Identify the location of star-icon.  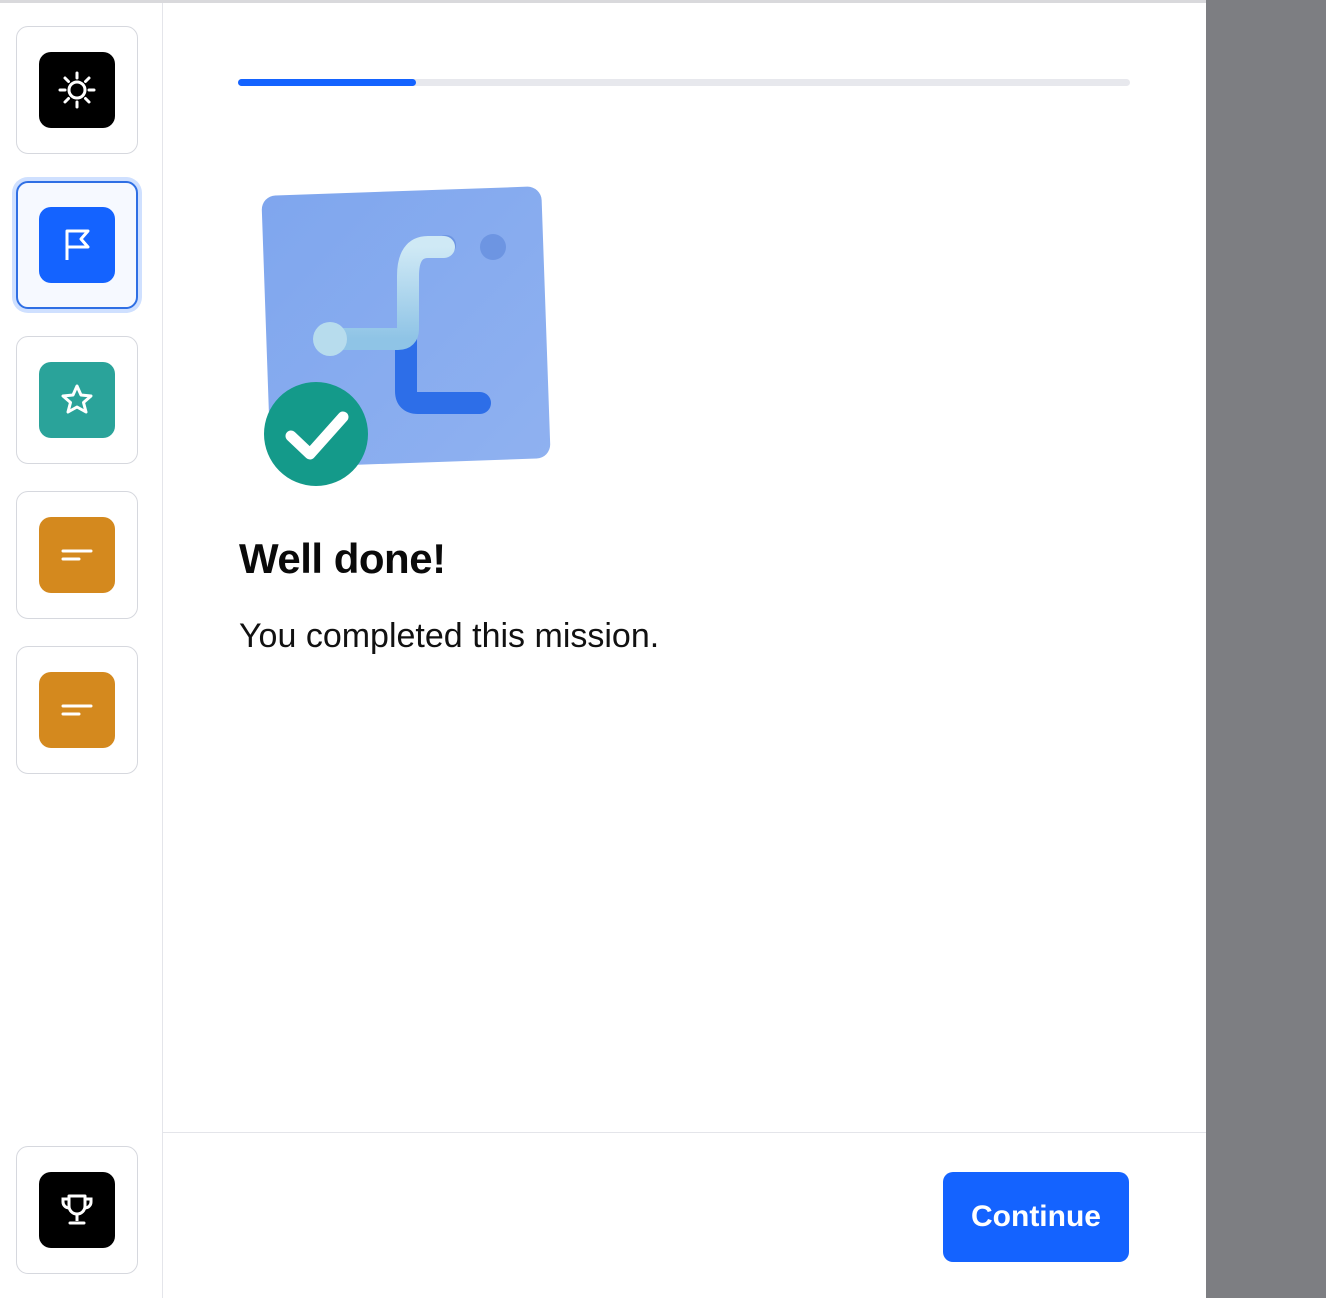
(77, 400).